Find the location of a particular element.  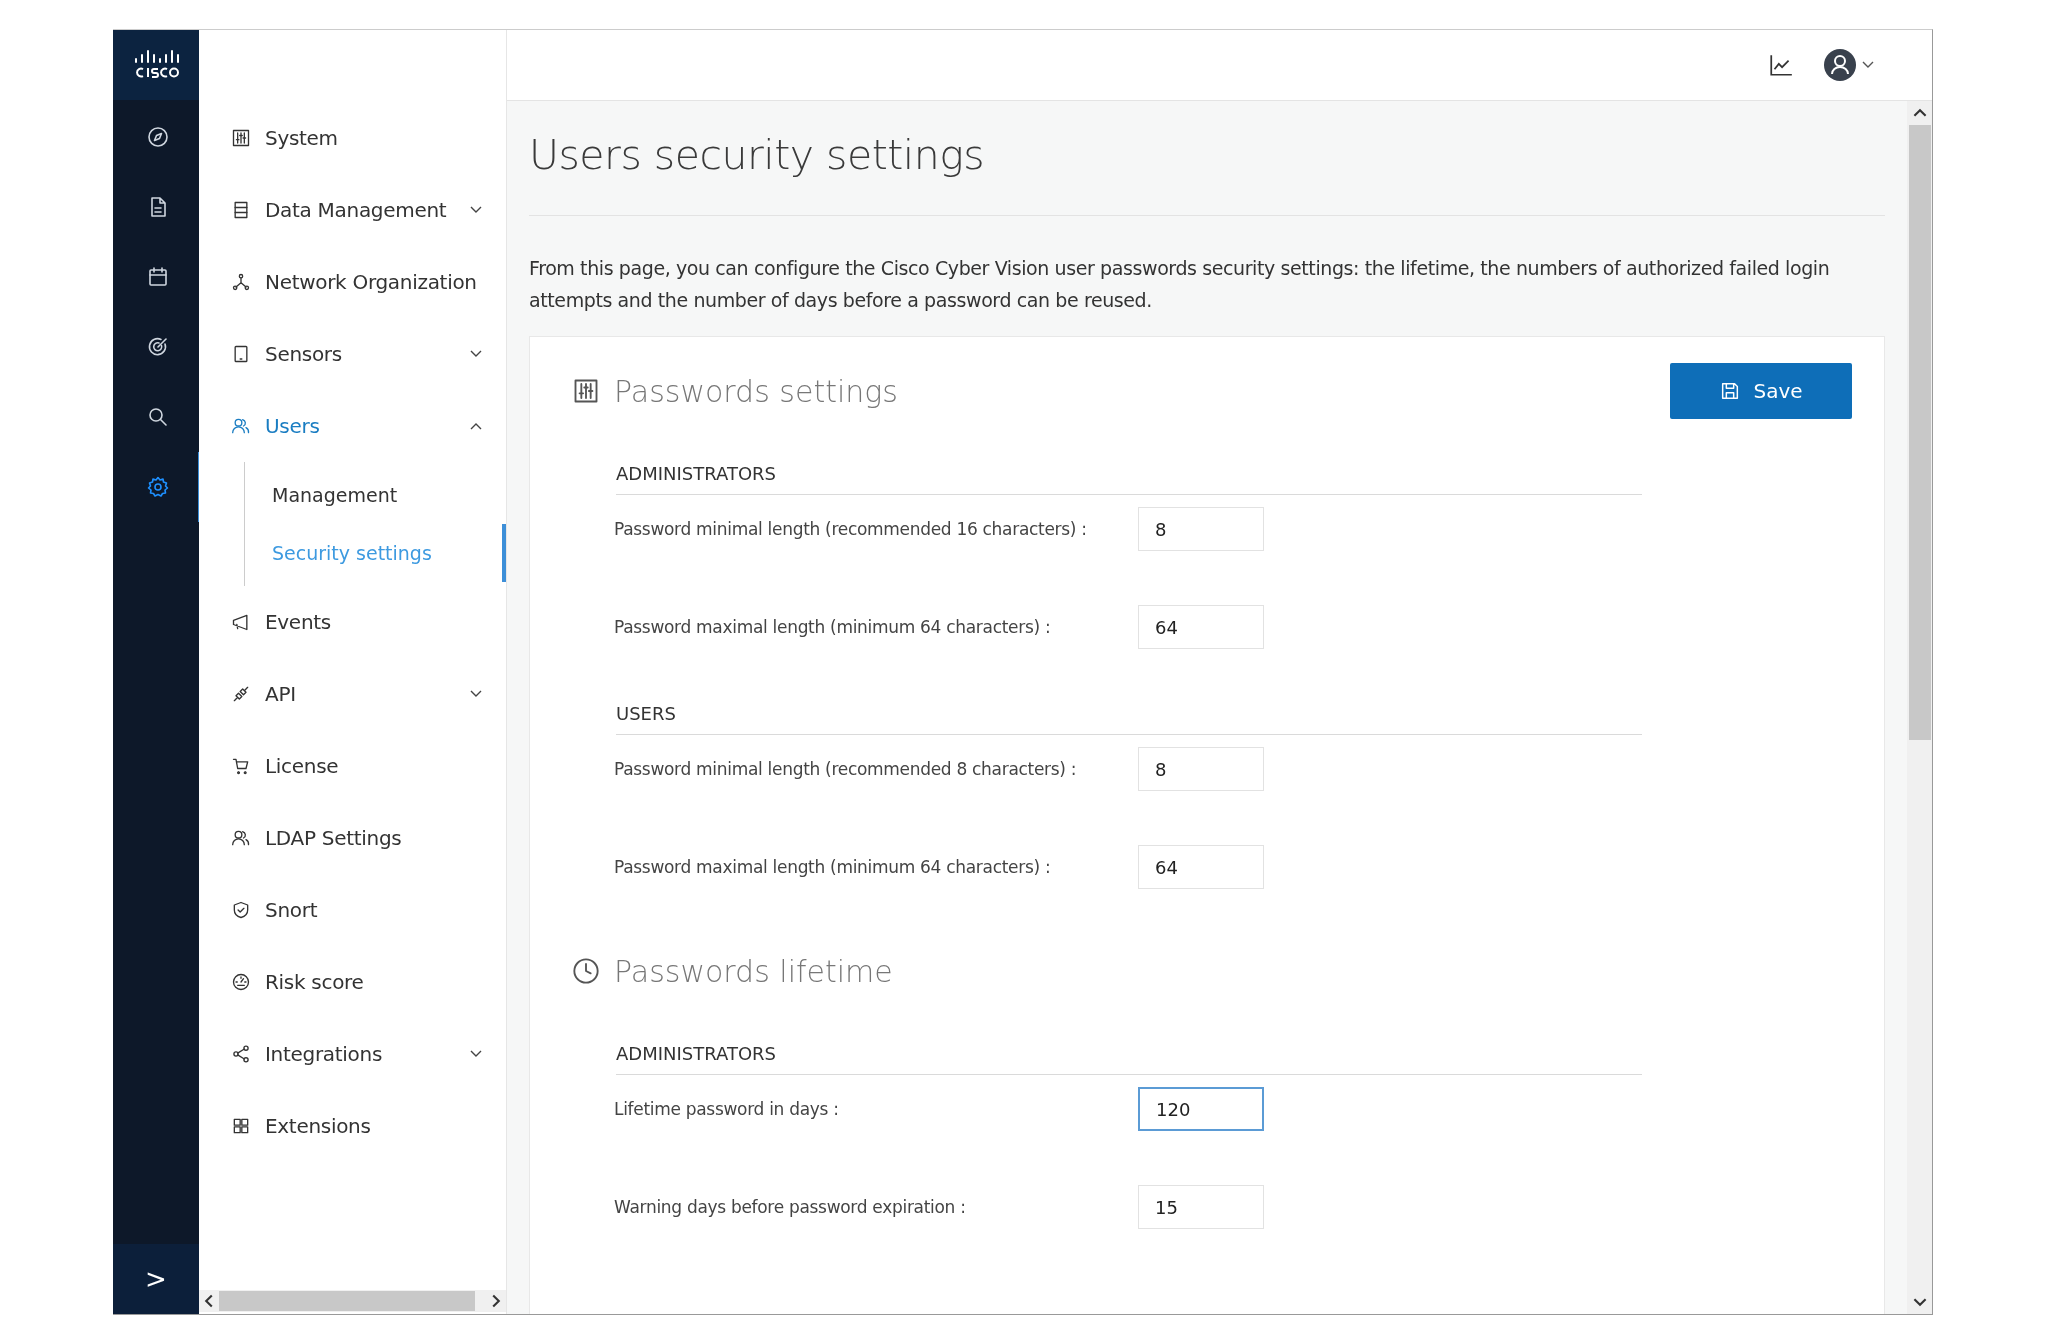

sidebar-item-label: License is located at coordinates (302, 766).